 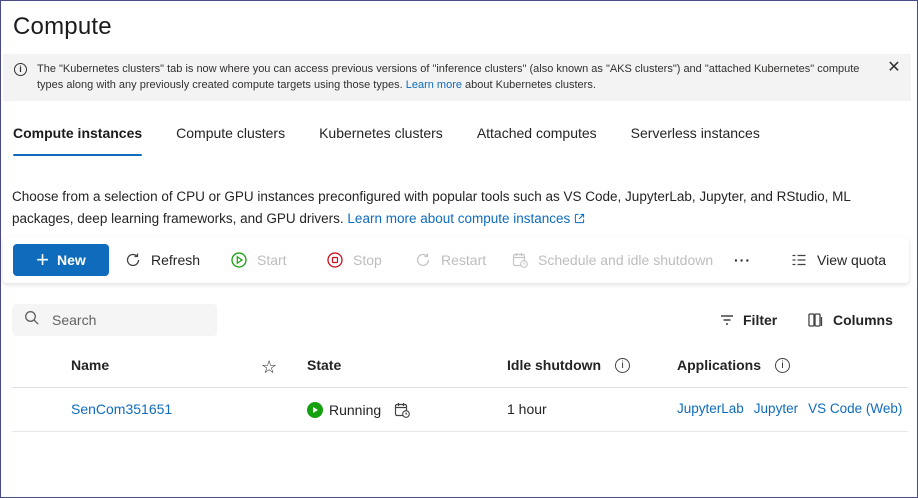 What do you see at coordinates (355, 410) in the screenshot?
I see `state-text: Running` at bounding box center [355, 410].